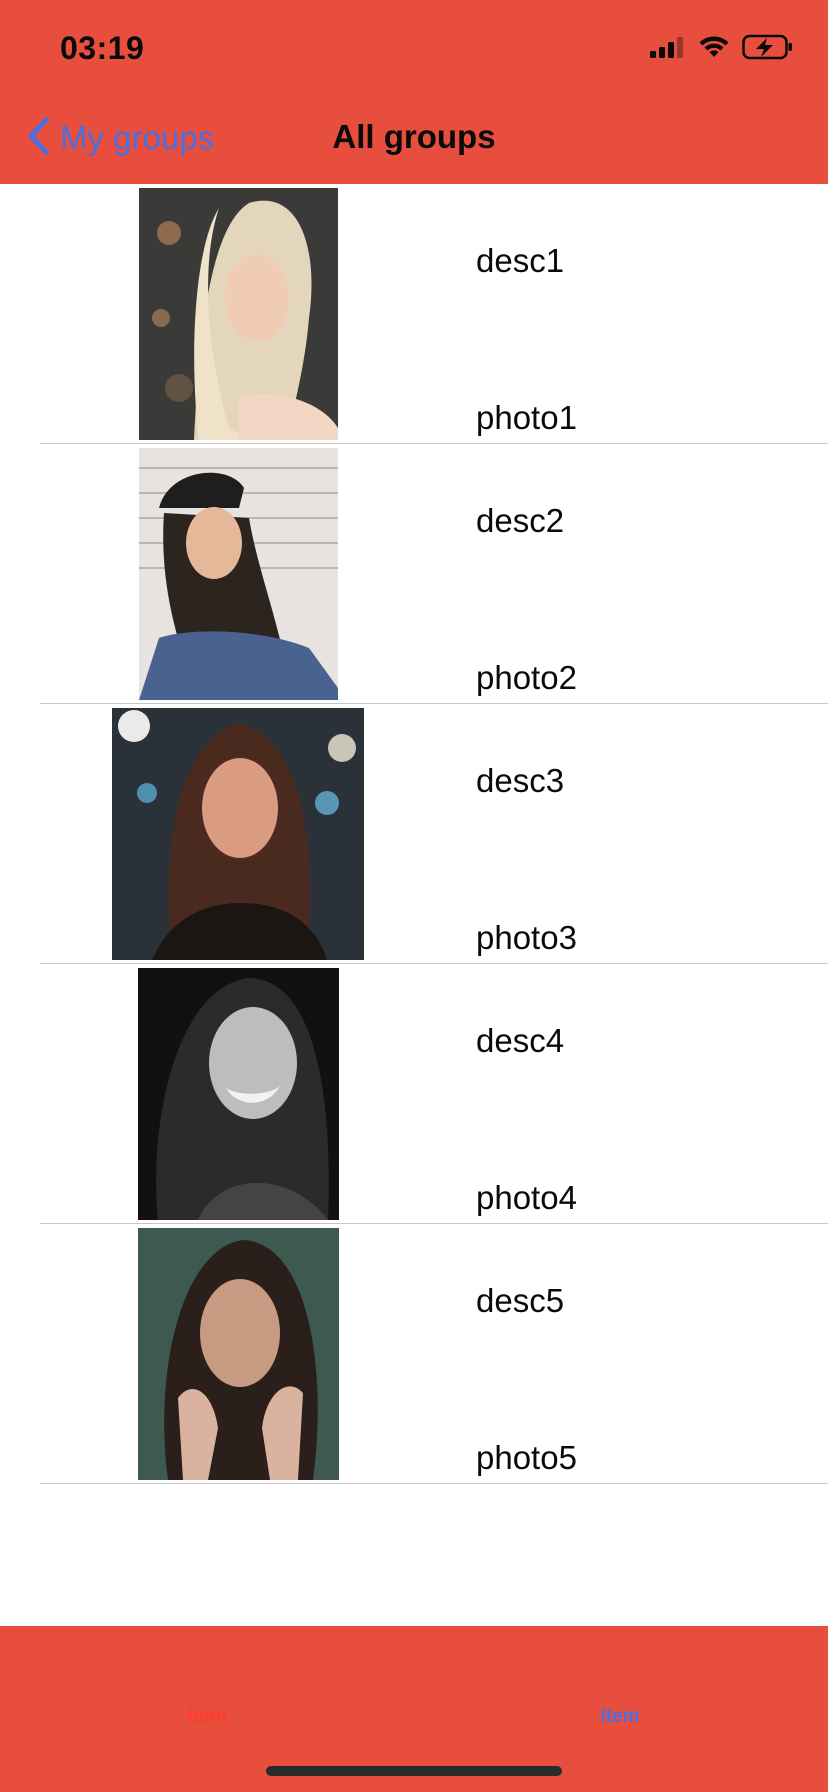 Image resolution: width=828 pixels, height=1792 pixels. What do you see at coordinates (520, 520) in the screenshot?
I see `row-description: desc2` at bounding box center [520, 520].